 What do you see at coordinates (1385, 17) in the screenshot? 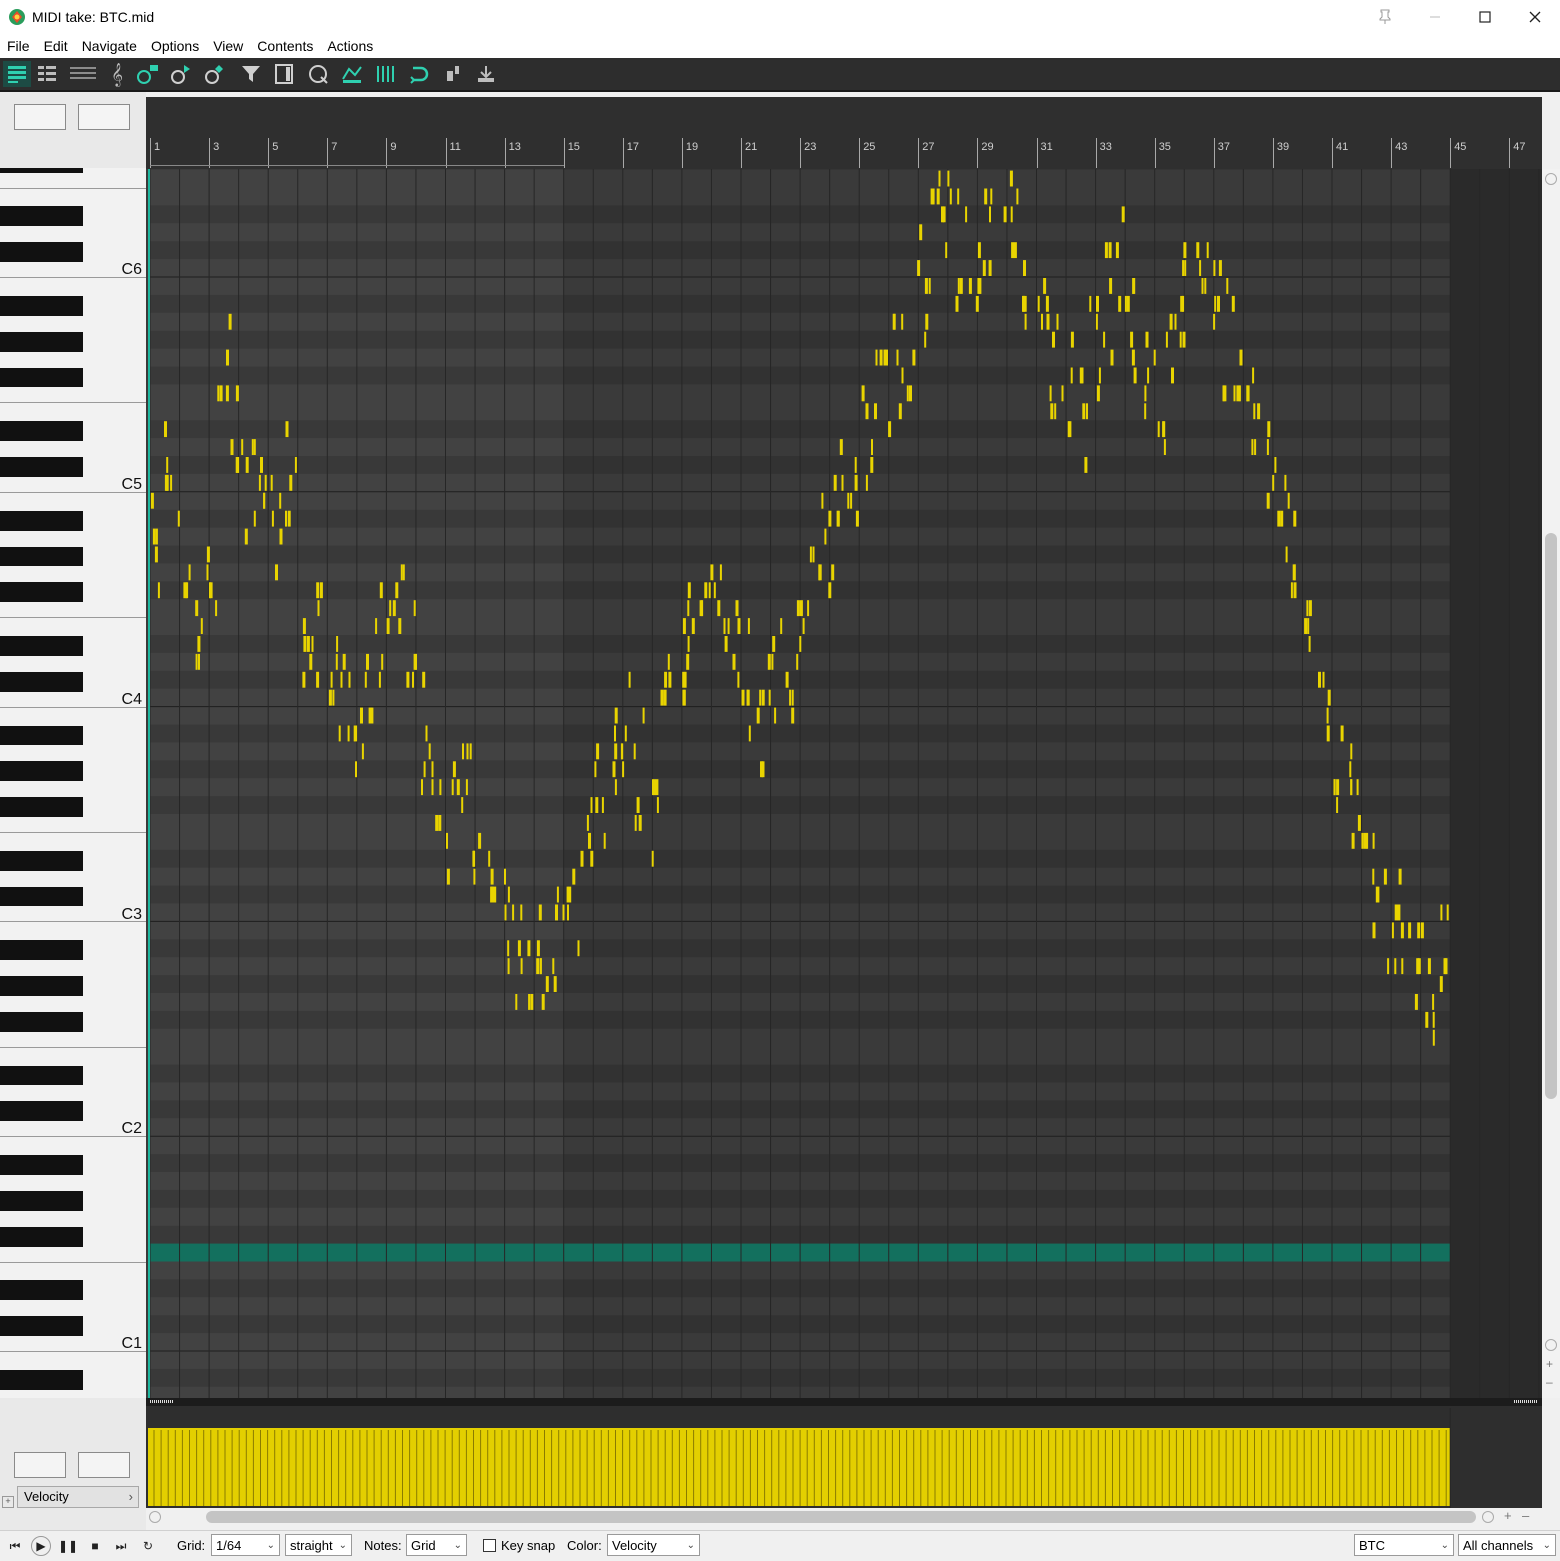
I see `pin-icon` at bounding box center [1385, 17].